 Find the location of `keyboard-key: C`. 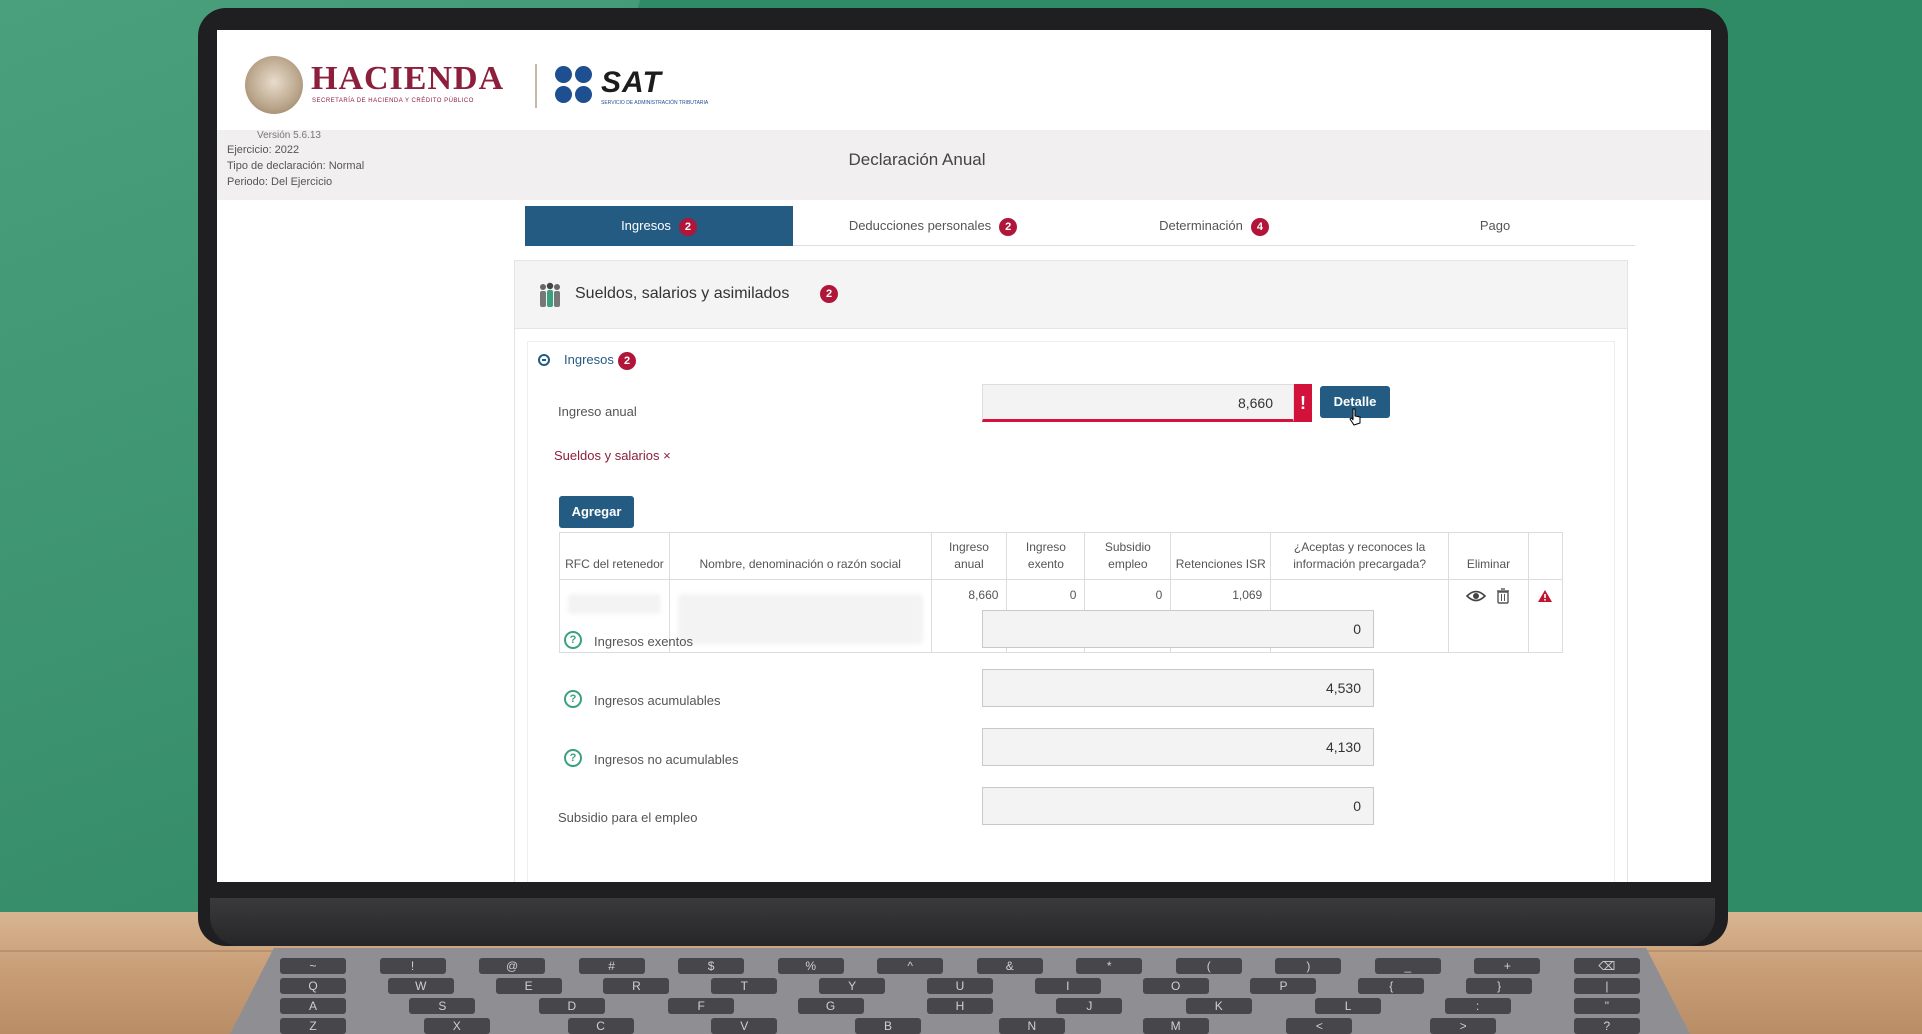

keyboard-key: C is located at coordinates (600, 1026).